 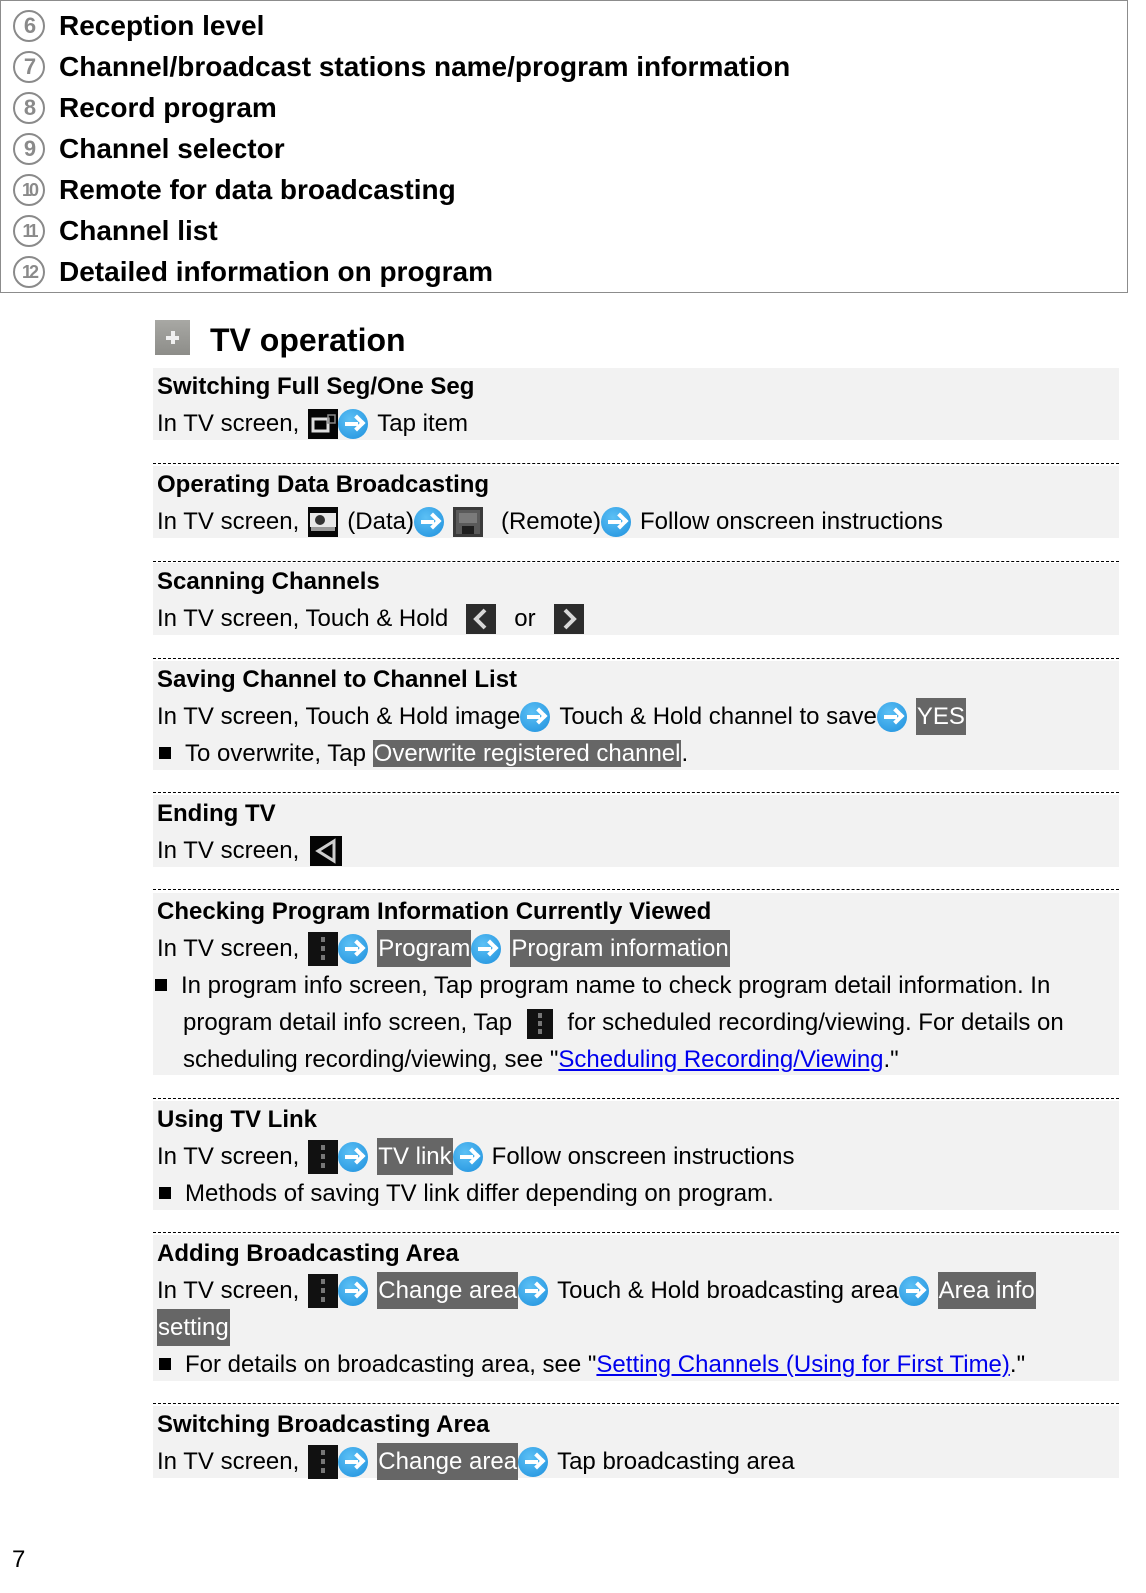 I want to click on legend-item: 9 Channel selector, so click(x=149, y=149).